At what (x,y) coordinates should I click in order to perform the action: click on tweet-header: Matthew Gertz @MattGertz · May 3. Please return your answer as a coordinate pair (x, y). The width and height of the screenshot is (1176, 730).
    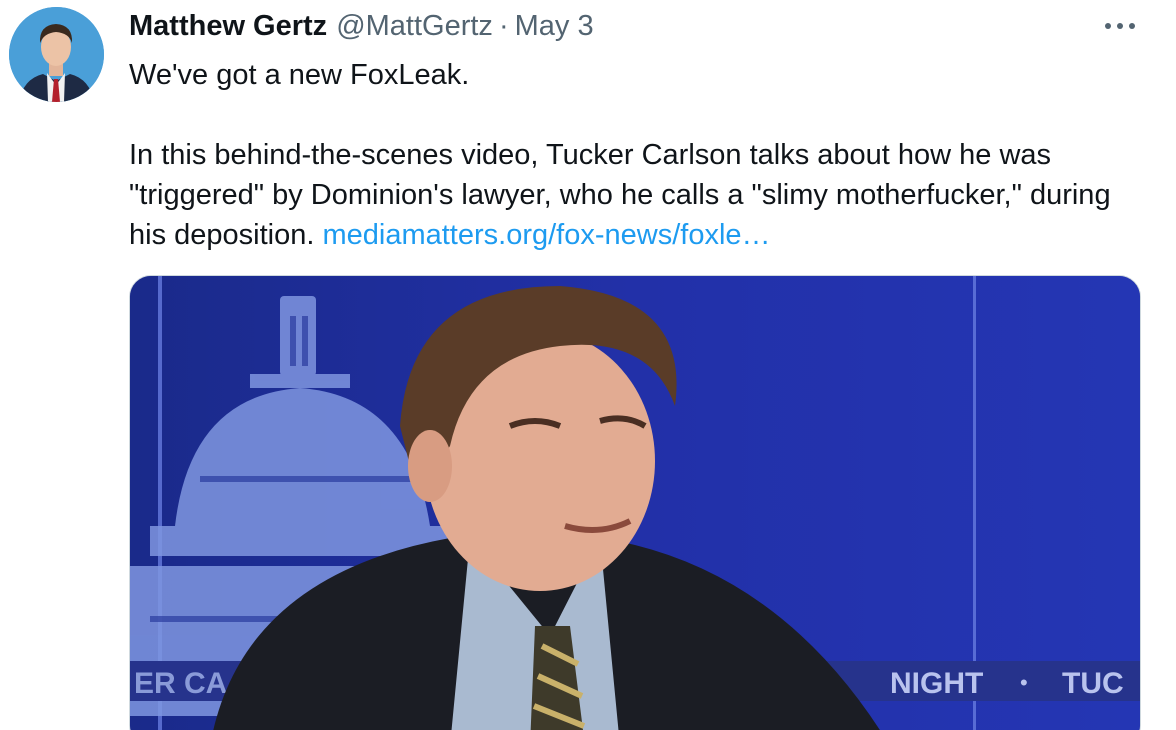
    Looking at the image, I should click on (361, 26).